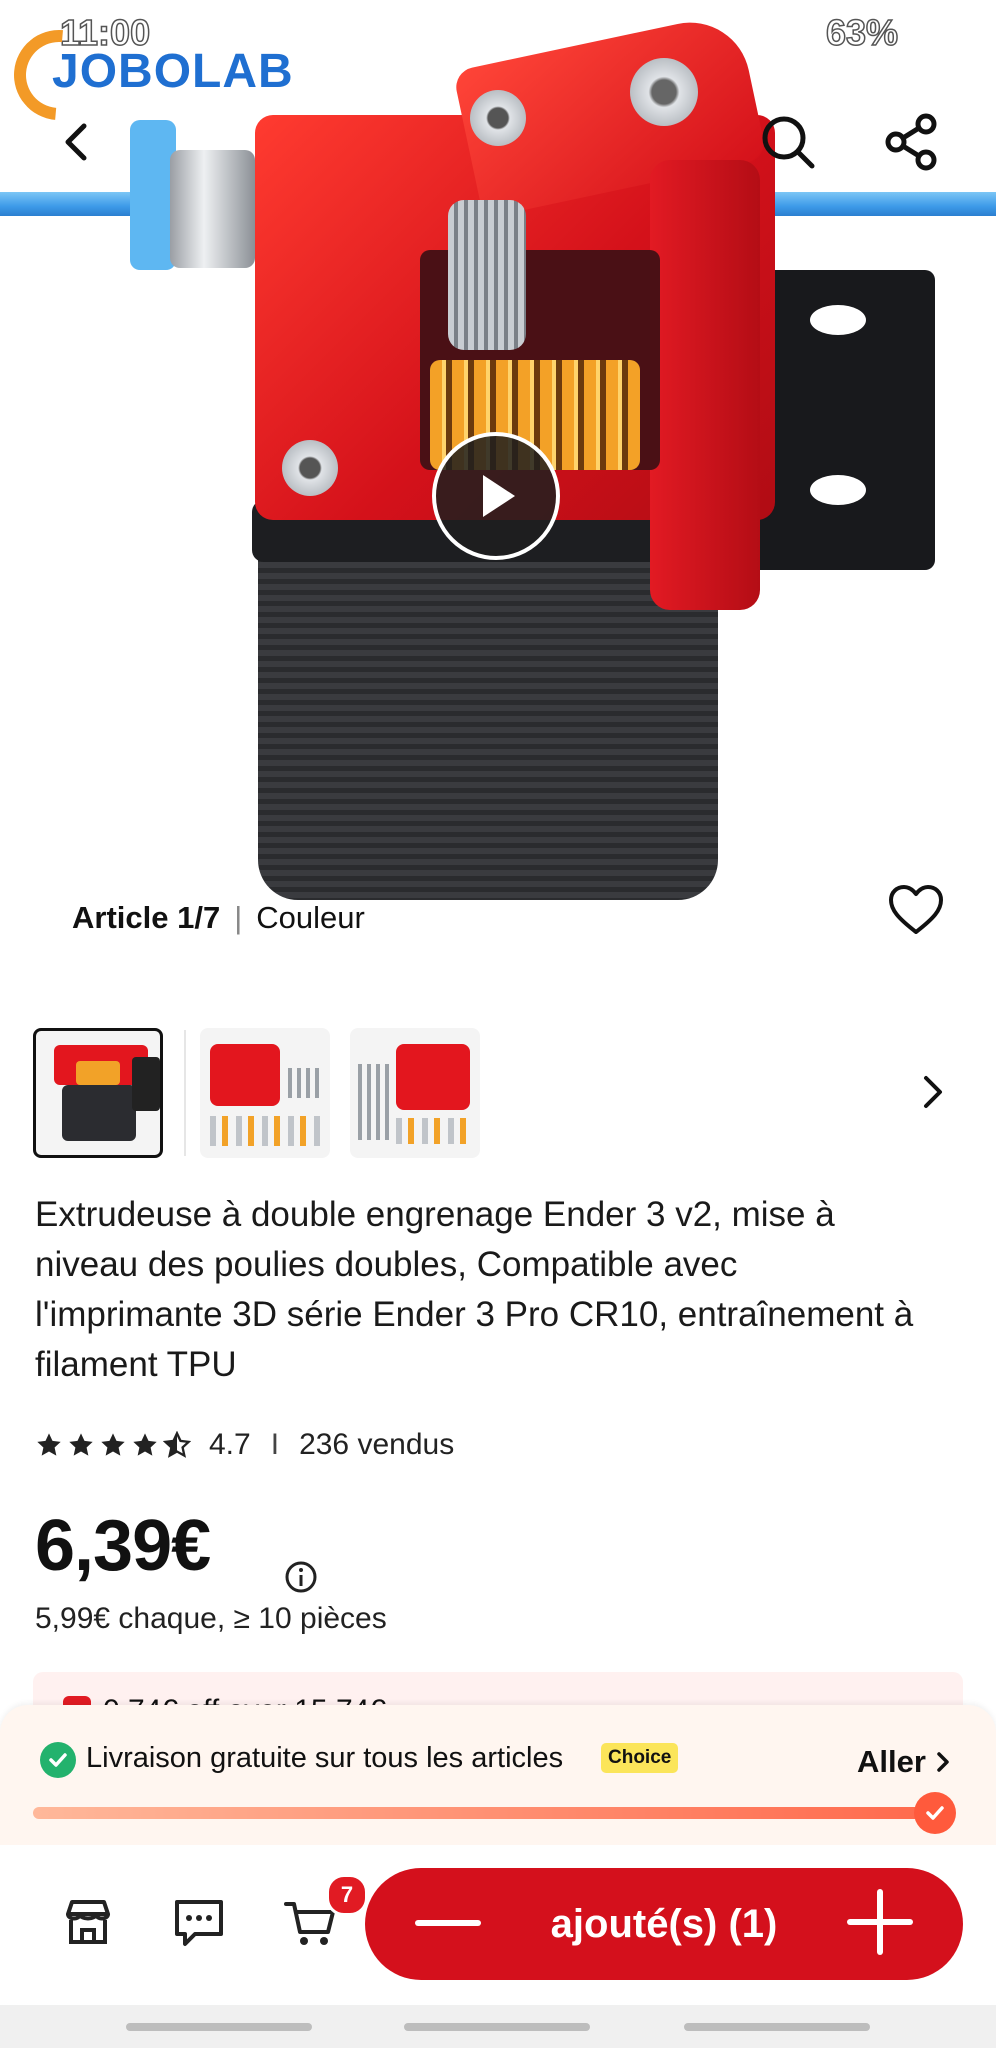  I want to click on half-star-icon, so click(177, 1444).